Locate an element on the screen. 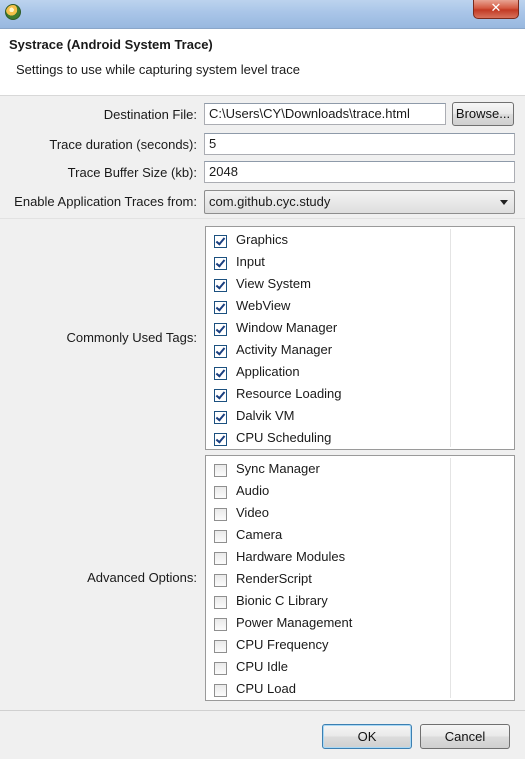  section-divider is located at coordinates (262, 218).